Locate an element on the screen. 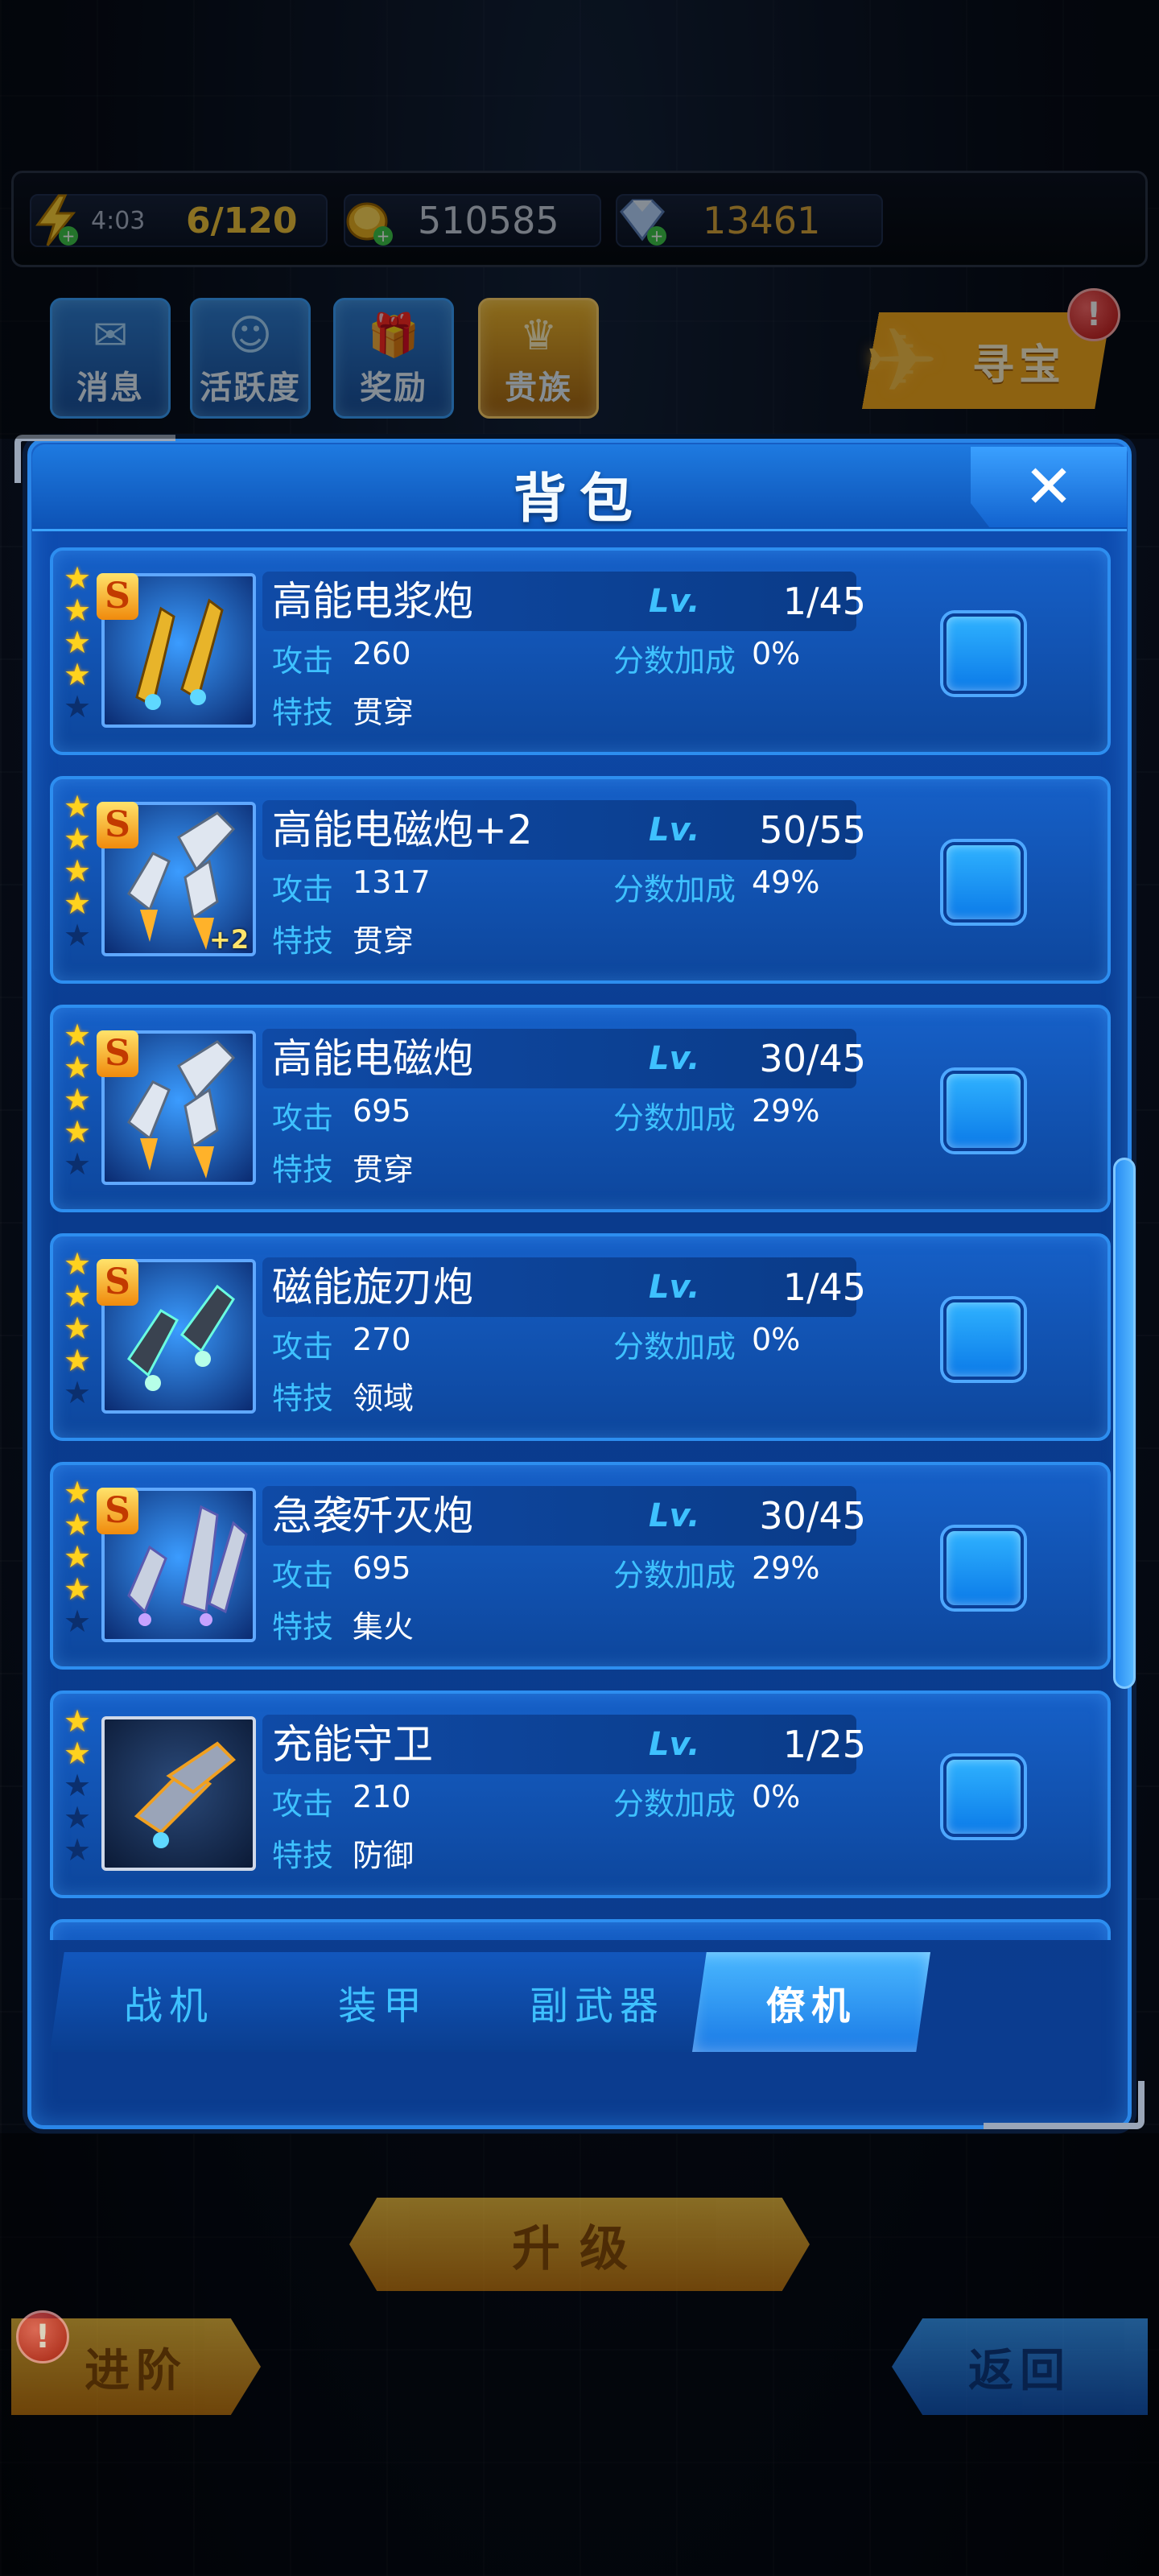 This screenshot has width=1159, height=2576. item-name: 高能电磁炮 is located at coordinates (372, 1058).